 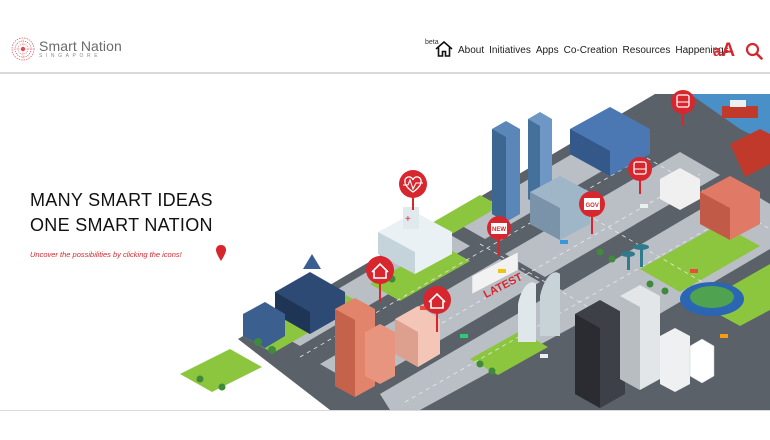 I want to click on smart-nation-logo: Smart Nation SINGAPORE, so click(x=66, y=49).